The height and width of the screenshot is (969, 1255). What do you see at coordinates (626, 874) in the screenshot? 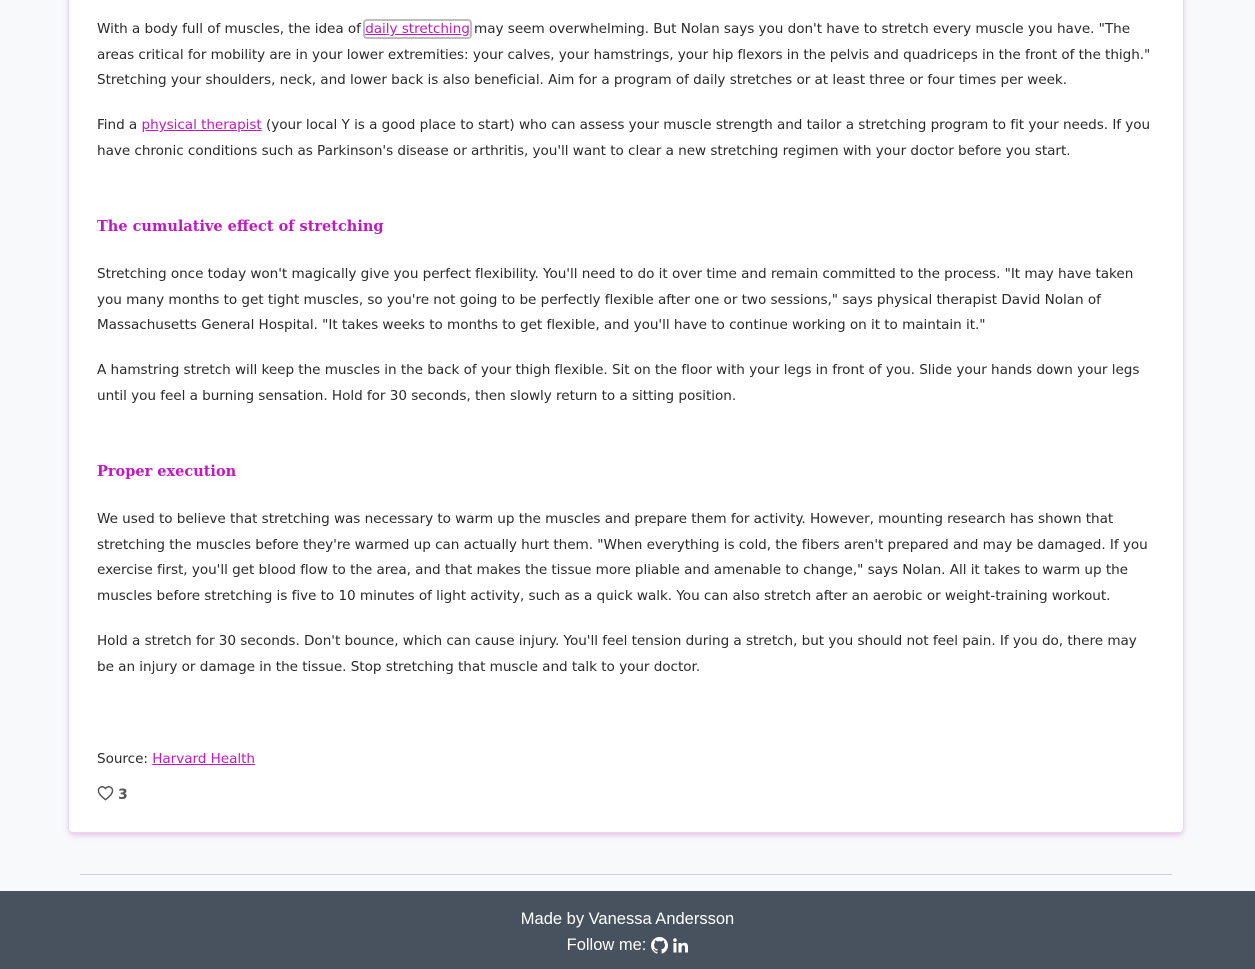
I see `divider` at bounding box center [626, 874].